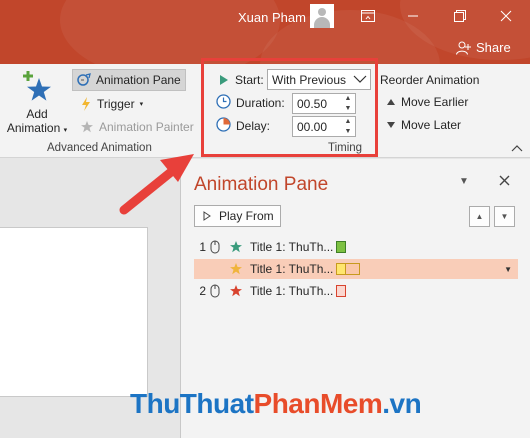 The height and width of the screenshot is (438, 530). Describe the element at coordinates (156, 184) in the screenshot. I see `annotation-arrow` at that location.